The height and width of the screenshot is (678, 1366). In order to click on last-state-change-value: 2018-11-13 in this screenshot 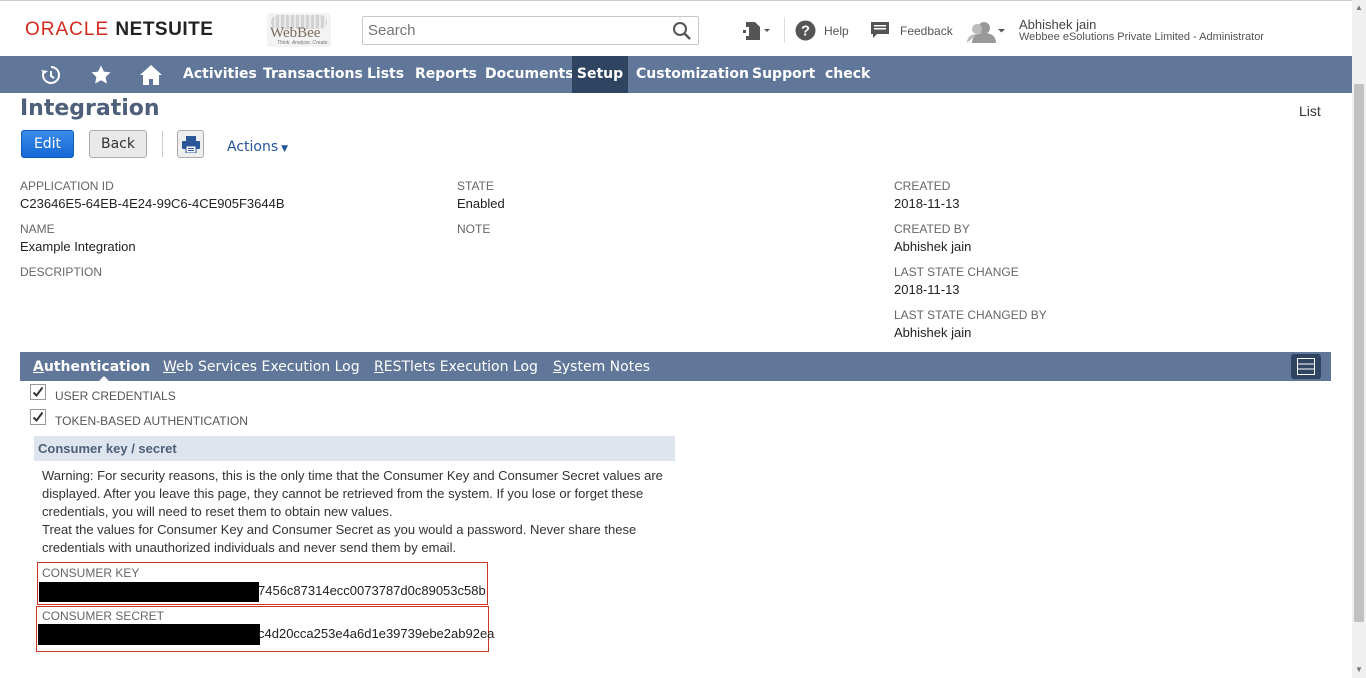, I will do `click(927, 289)`.